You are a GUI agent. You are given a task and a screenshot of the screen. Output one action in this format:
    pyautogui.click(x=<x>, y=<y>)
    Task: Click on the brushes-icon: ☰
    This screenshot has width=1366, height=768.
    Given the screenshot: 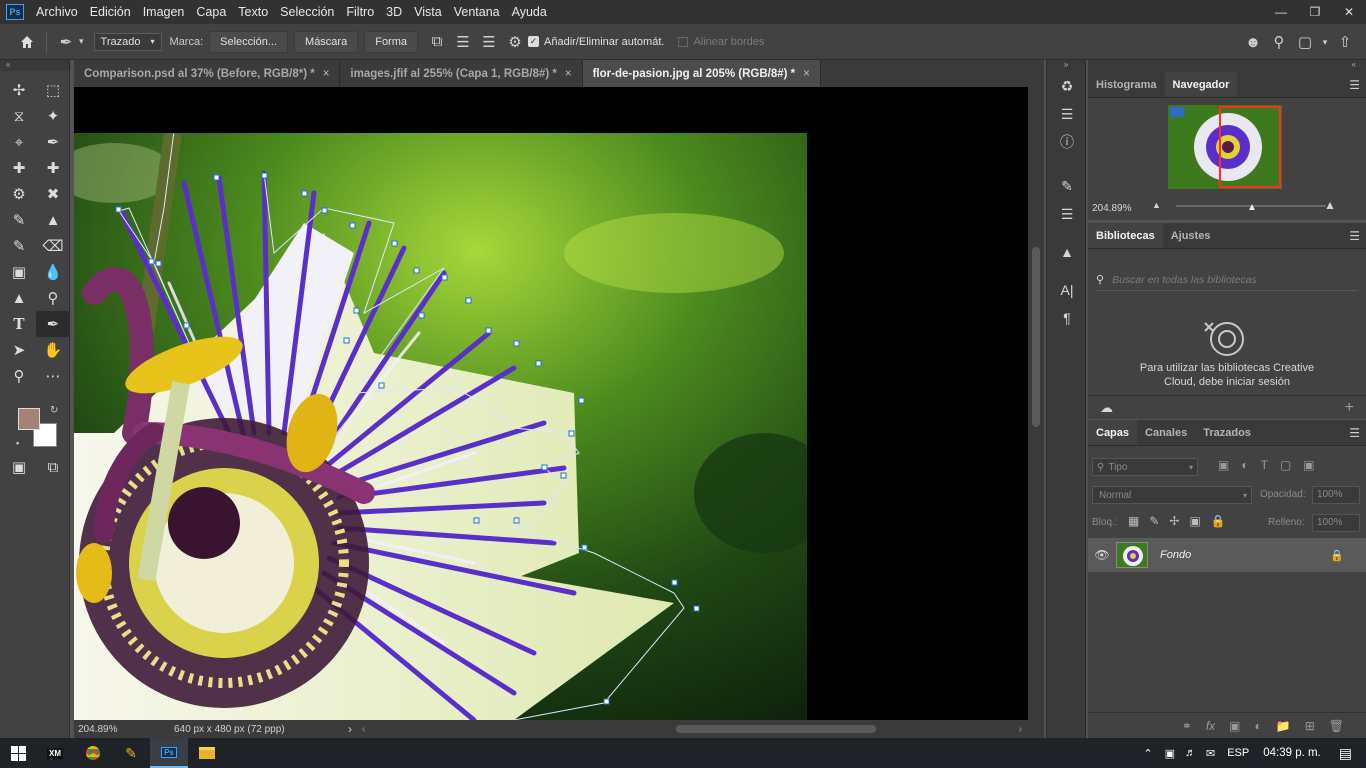 What is the action you would take?
    pyautogui.click(x=1067, y=214)
    